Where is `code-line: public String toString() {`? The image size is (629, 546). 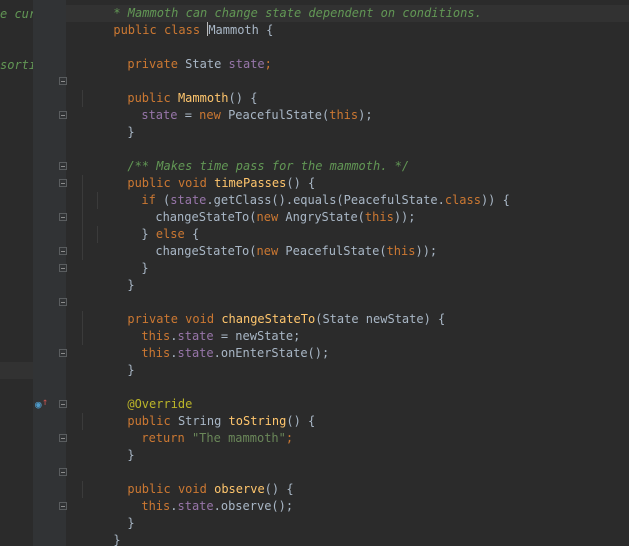 code-line: public String toString() { is located at coordinates (199, 412).